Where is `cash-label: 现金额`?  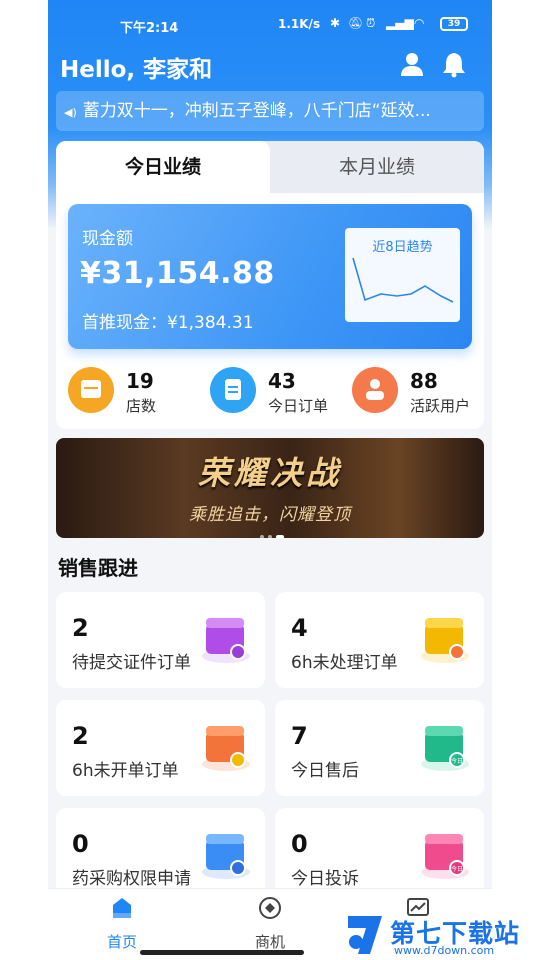
cash-label: 现金额 is located at coordinates (107, 239).